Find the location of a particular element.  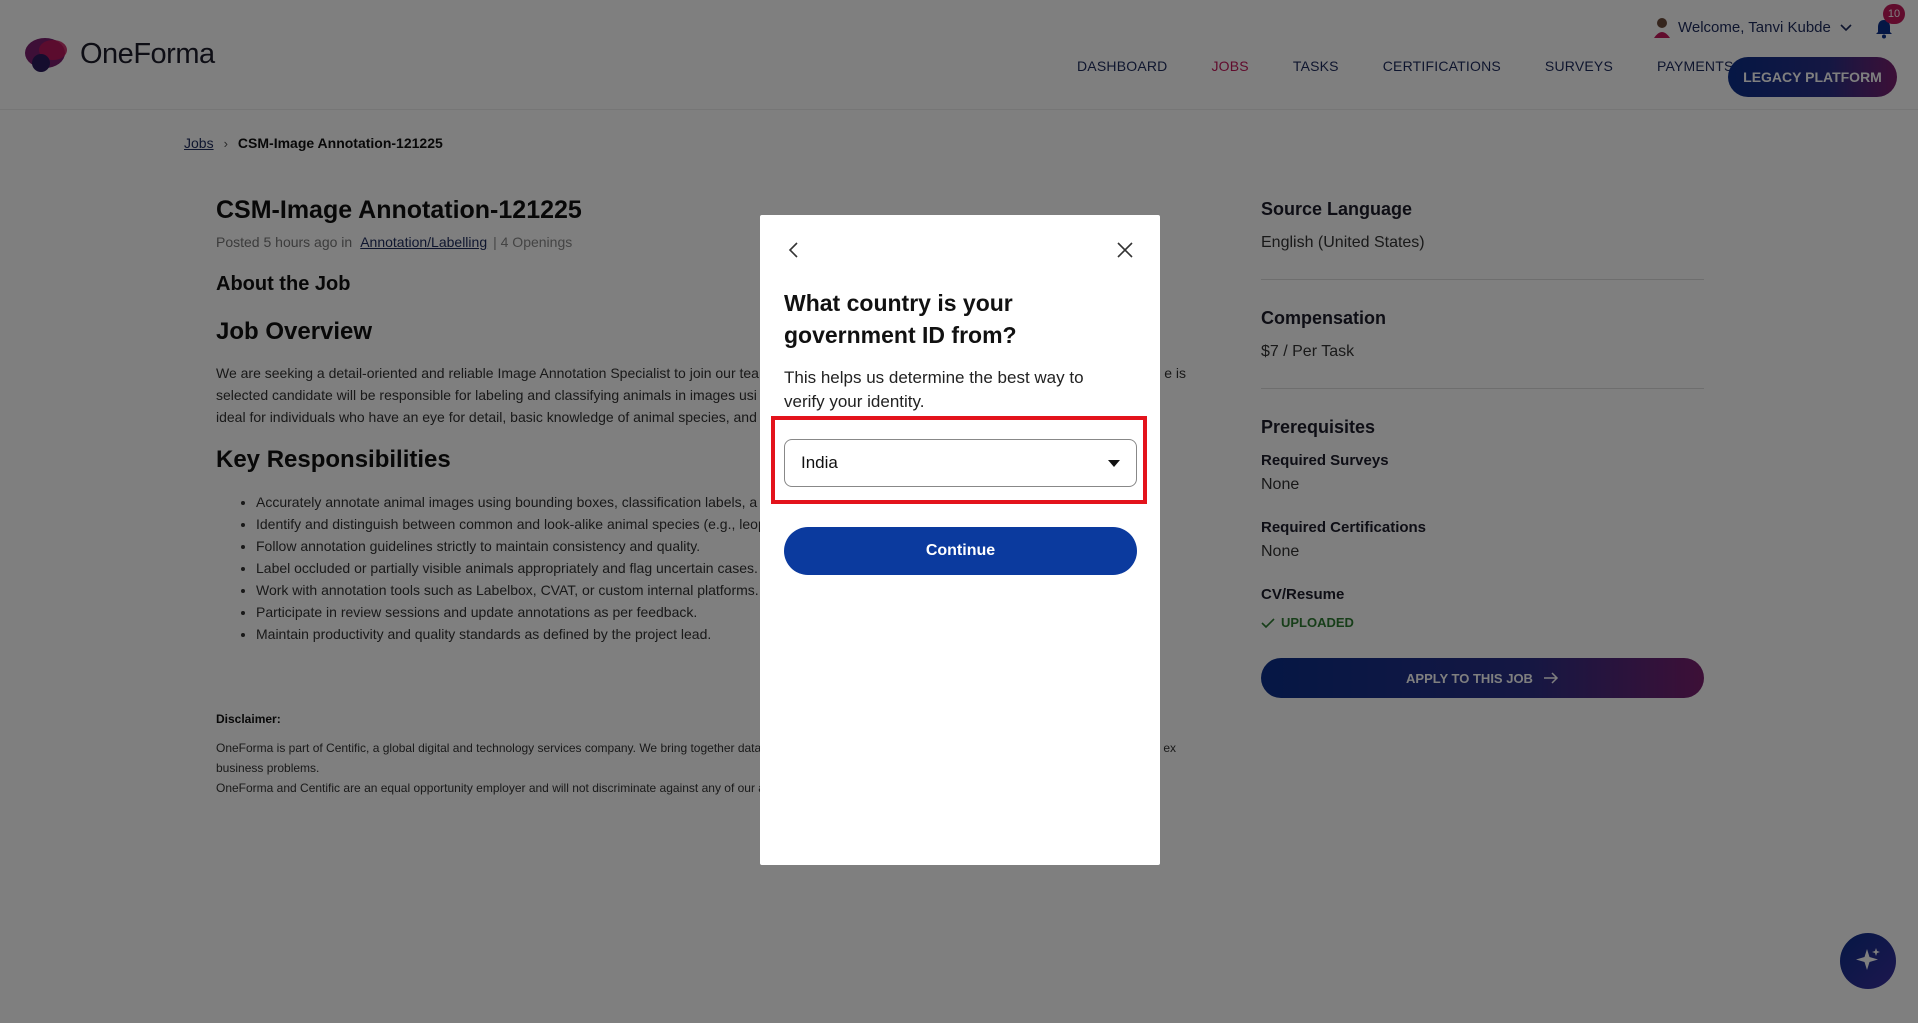

continue-button: Continue is located at coordinates (960, 551).